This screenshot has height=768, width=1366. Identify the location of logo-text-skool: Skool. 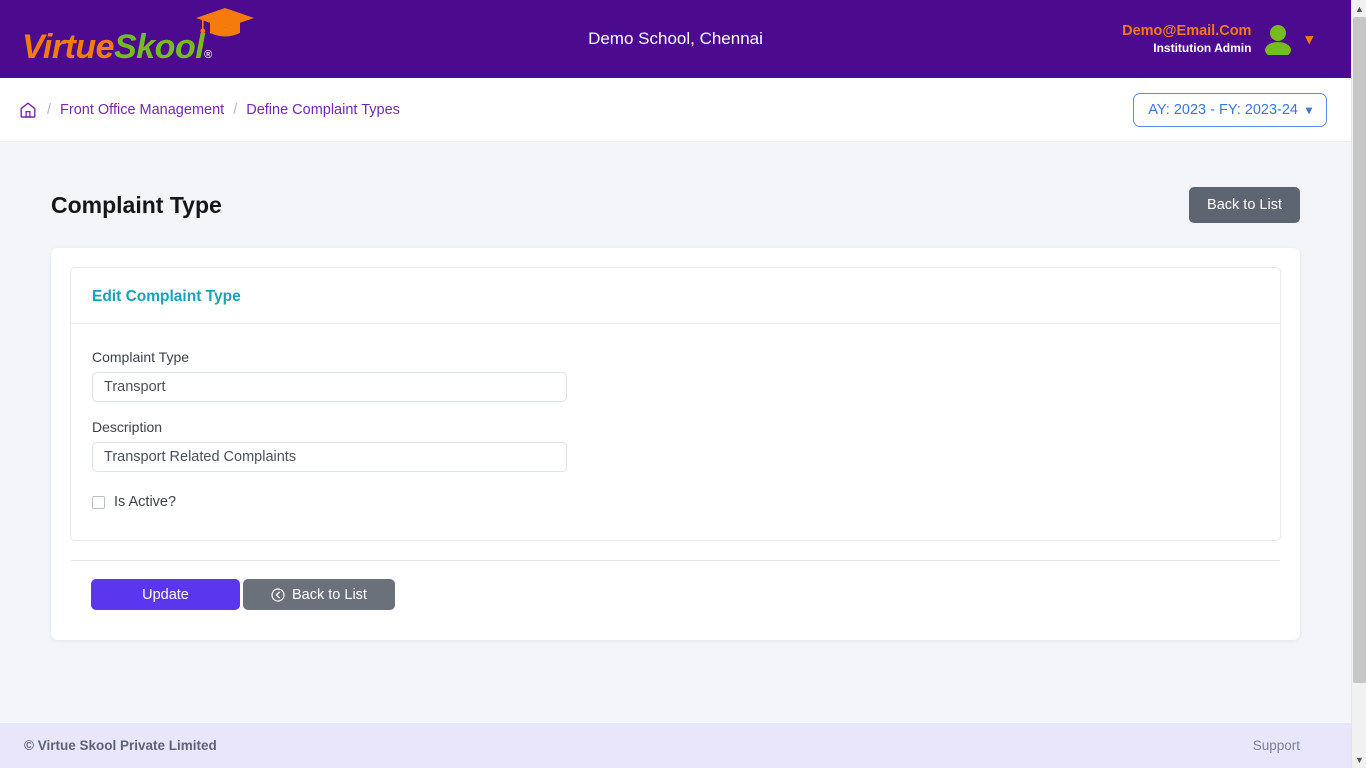
(159, 47).